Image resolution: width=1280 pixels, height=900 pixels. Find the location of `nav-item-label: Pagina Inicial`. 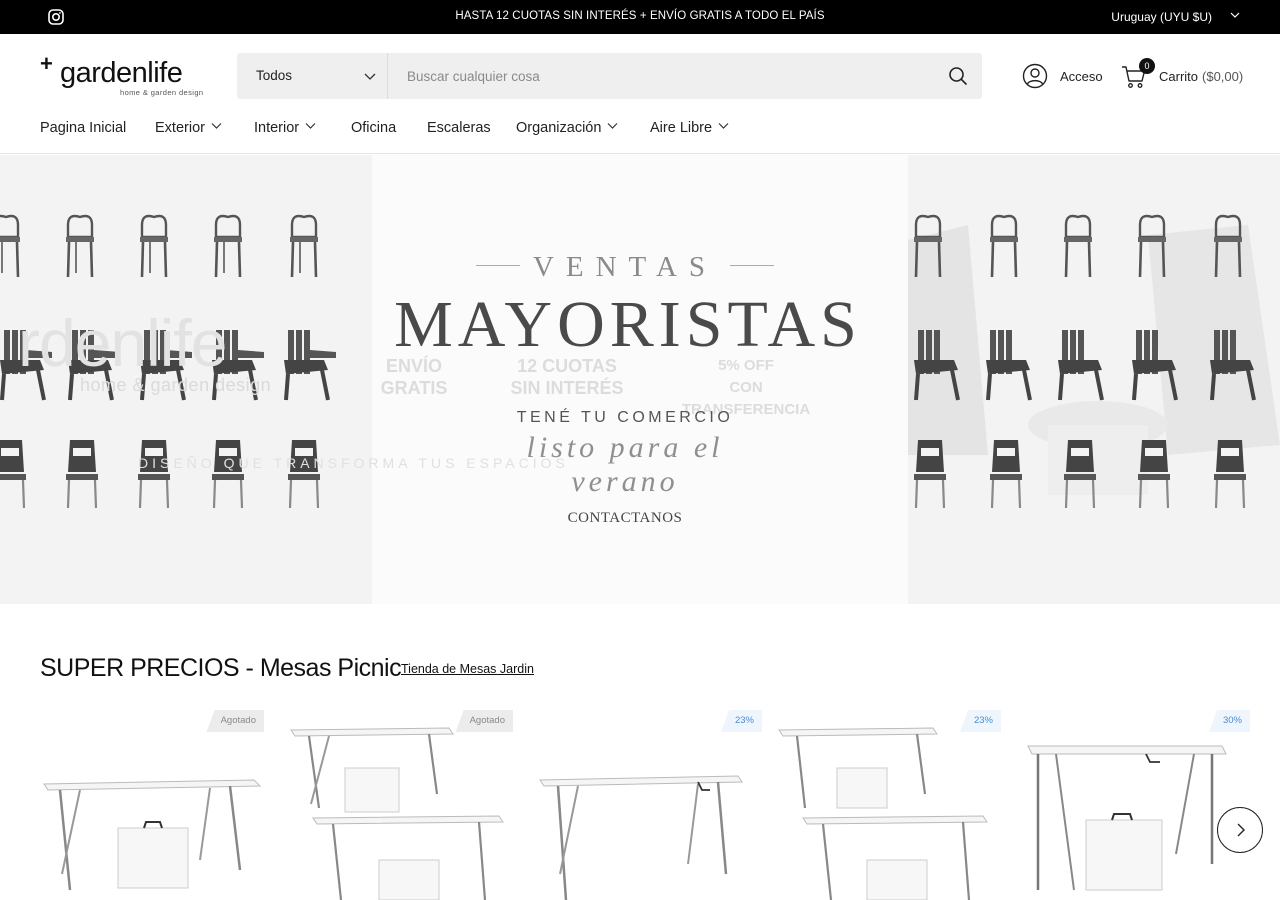

nav-item-label: Pagina Inicial is located at coordinates (83, 128).